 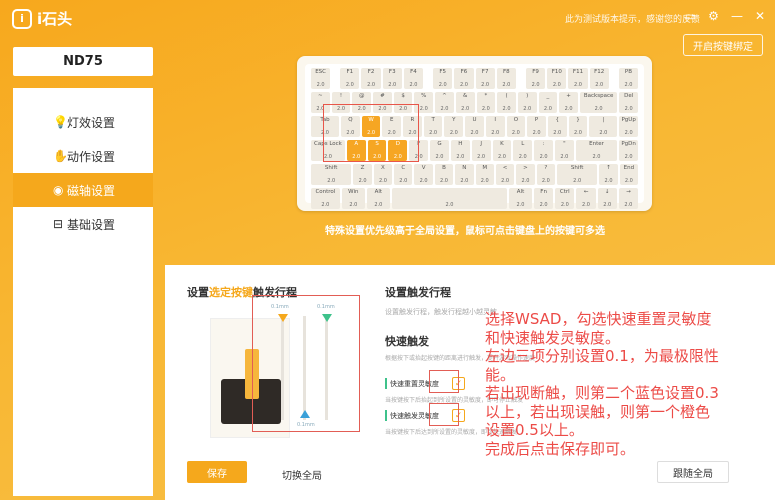 I want to click on key: PB 2.0, so click(x=628, y=78).